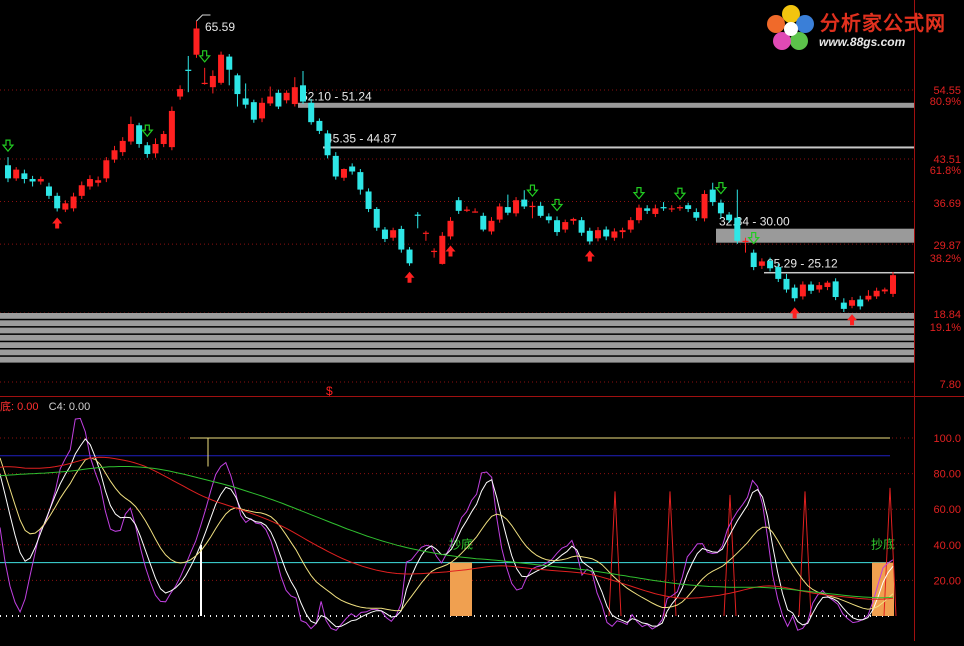  I want to click on legend-label-c4: C4:, so click(58, 407).